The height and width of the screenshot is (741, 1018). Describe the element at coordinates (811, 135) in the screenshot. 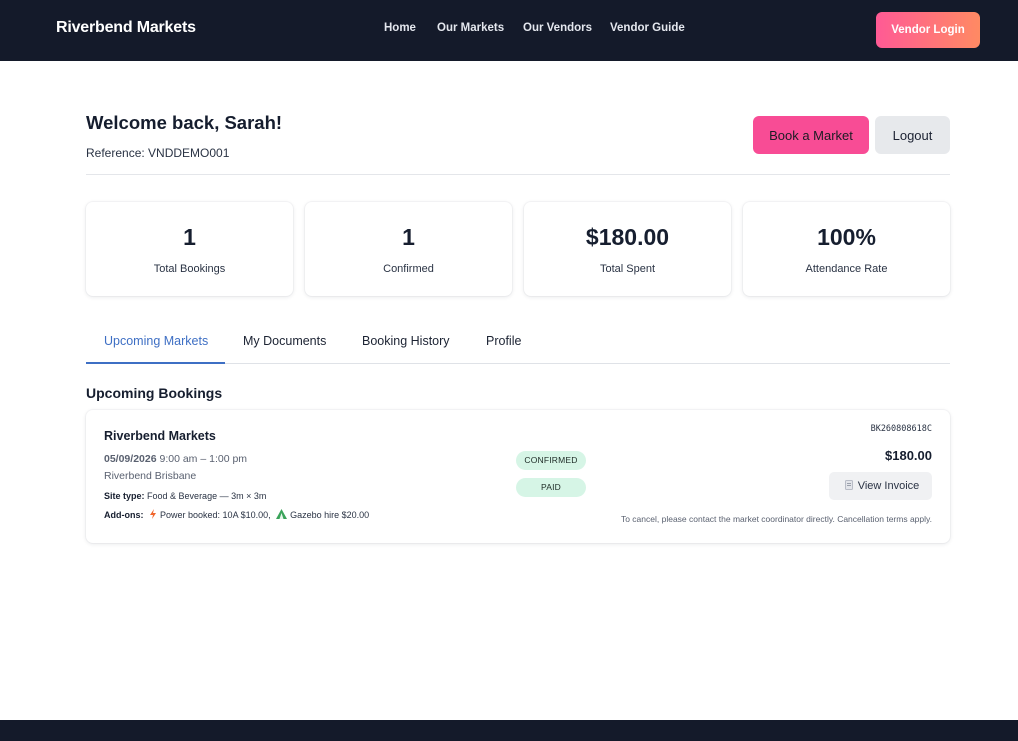

I see `book-market-button: Book a Market` at that location.